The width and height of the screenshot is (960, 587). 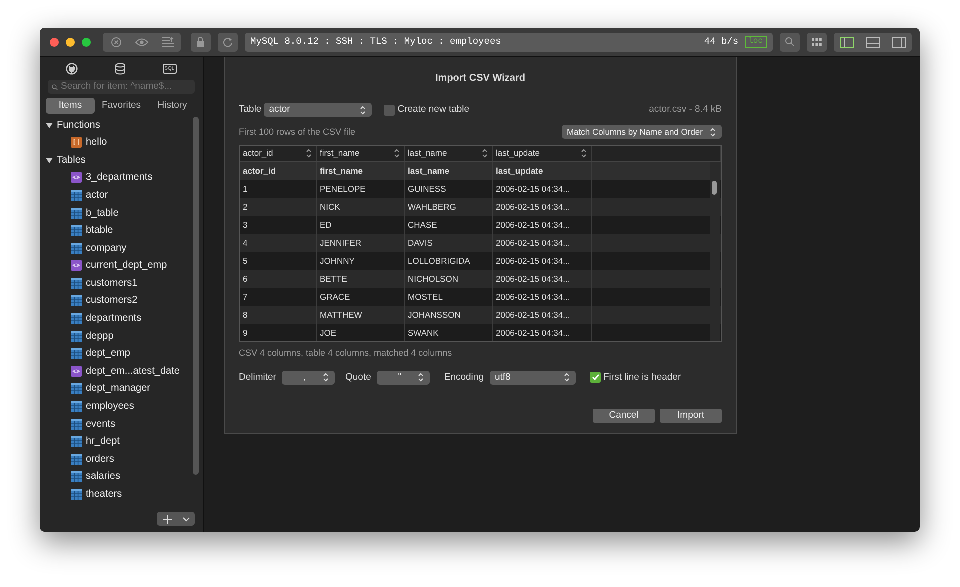 I want to click on tree-item-label: deppp, so click(x=100, y=336).